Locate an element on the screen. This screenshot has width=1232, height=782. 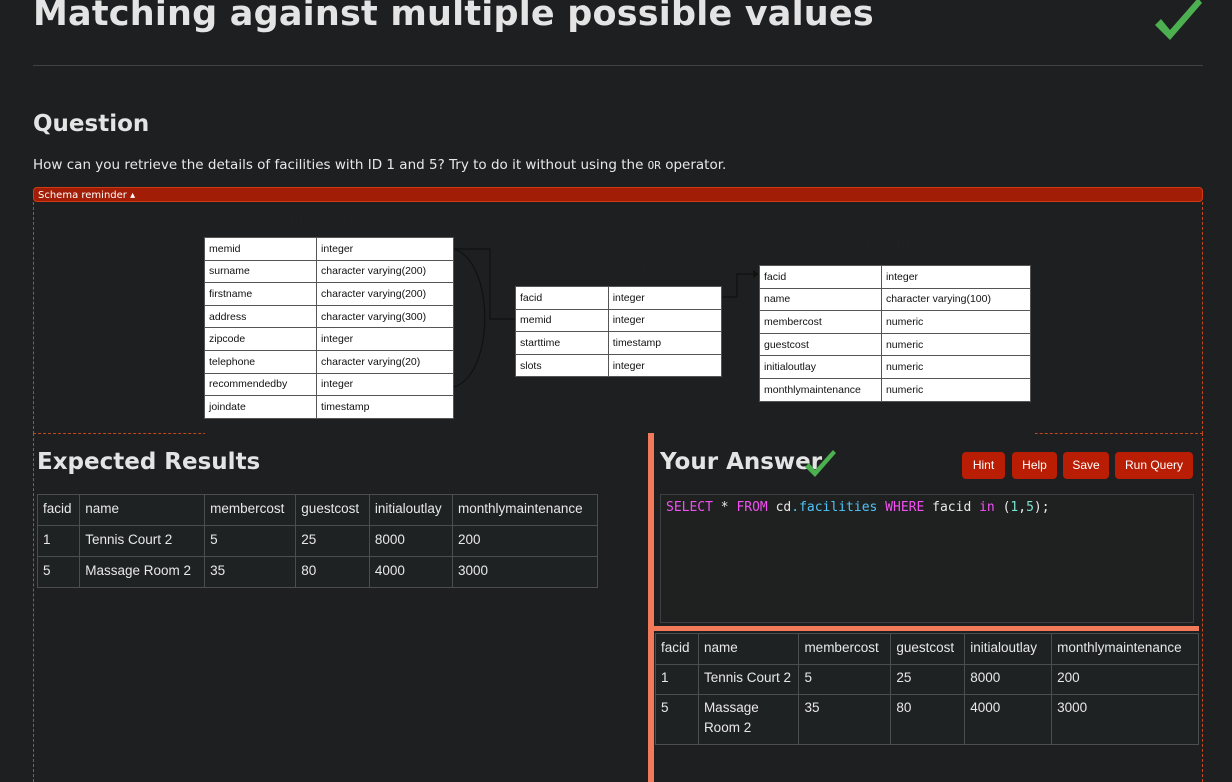
schema-row: initialoutlay numeric is located at coordinates (895, 367).